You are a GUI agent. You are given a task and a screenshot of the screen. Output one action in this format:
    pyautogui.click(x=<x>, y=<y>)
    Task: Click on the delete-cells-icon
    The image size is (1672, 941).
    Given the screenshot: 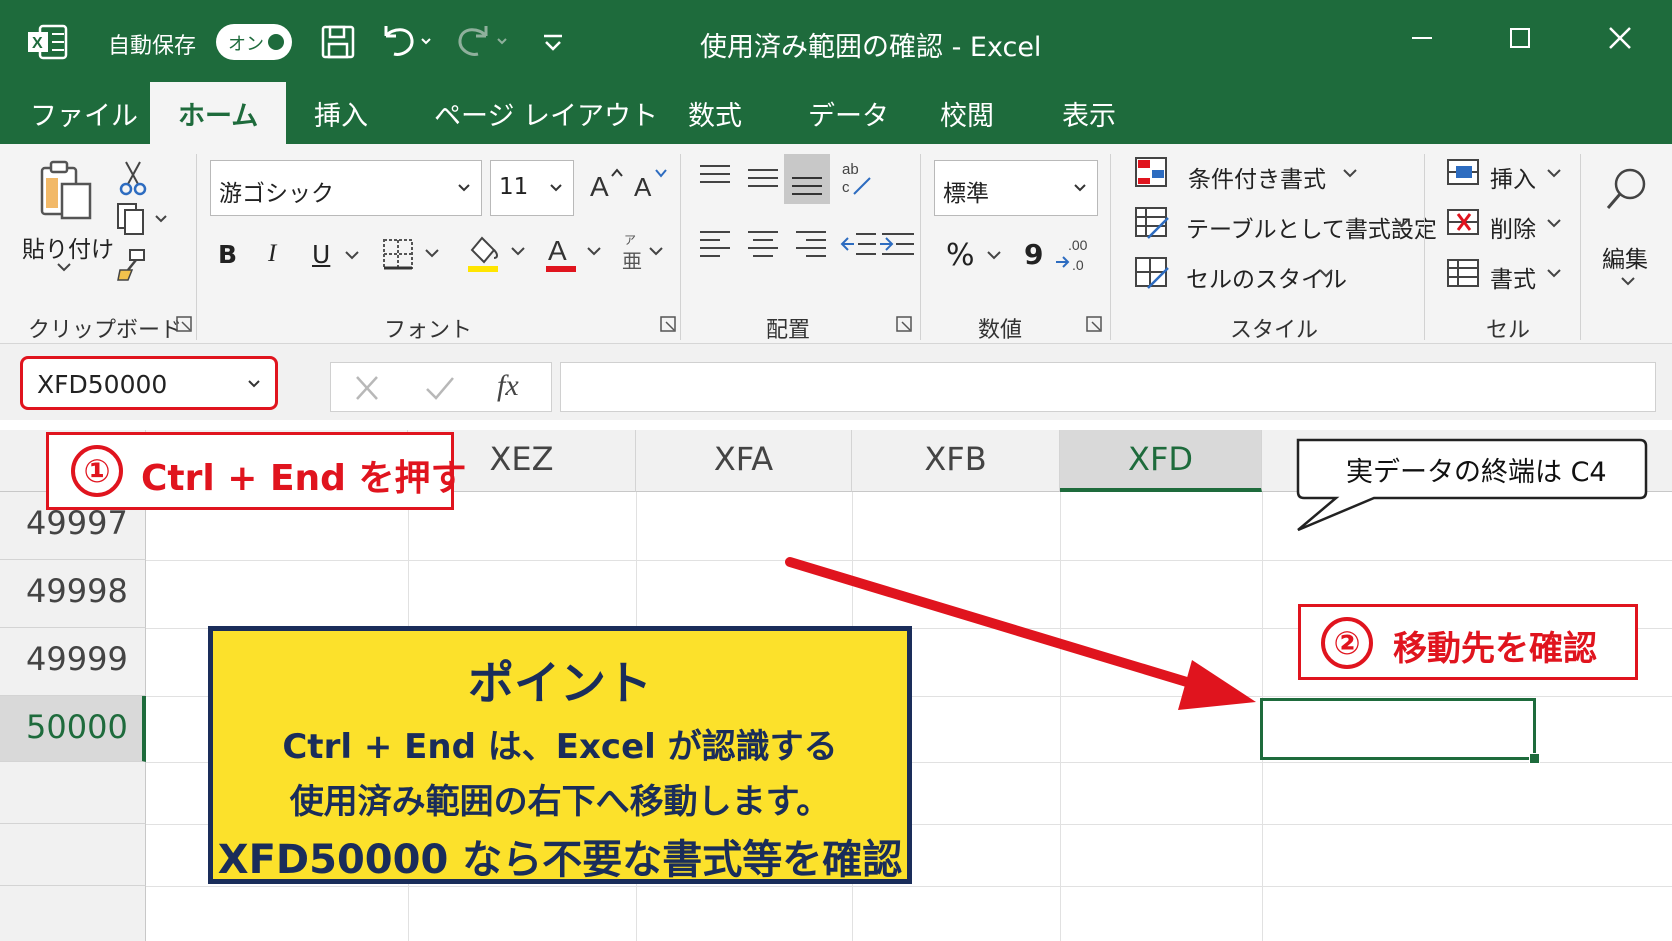 What is the action you would take?
    pyautogui.click(x=1464, y=223)
    